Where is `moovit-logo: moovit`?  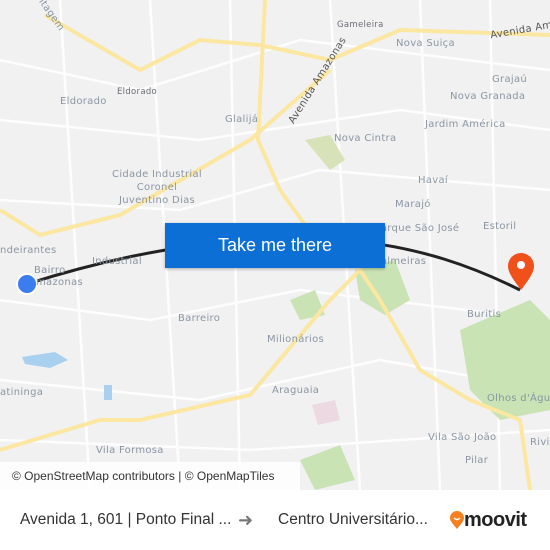
moovit-logo: moovit is located at coordinates (488, 520).